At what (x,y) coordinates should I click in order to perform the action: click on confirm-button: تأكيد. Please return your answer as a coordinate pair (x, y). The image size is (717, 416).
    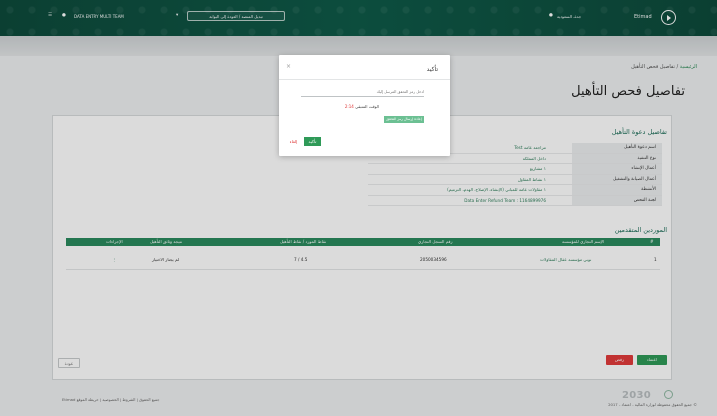
    Looking at the image, I should click on (312, 141).